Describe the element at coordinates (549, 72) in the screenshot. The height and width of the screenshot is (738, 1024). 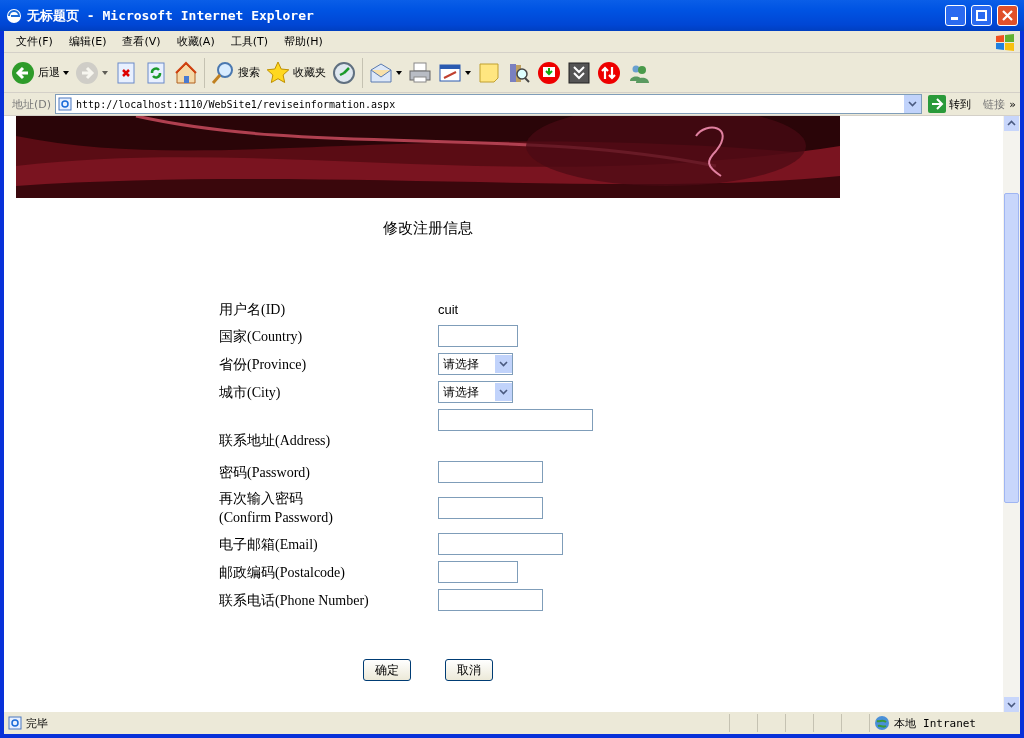
I see `download-icon` at that location.